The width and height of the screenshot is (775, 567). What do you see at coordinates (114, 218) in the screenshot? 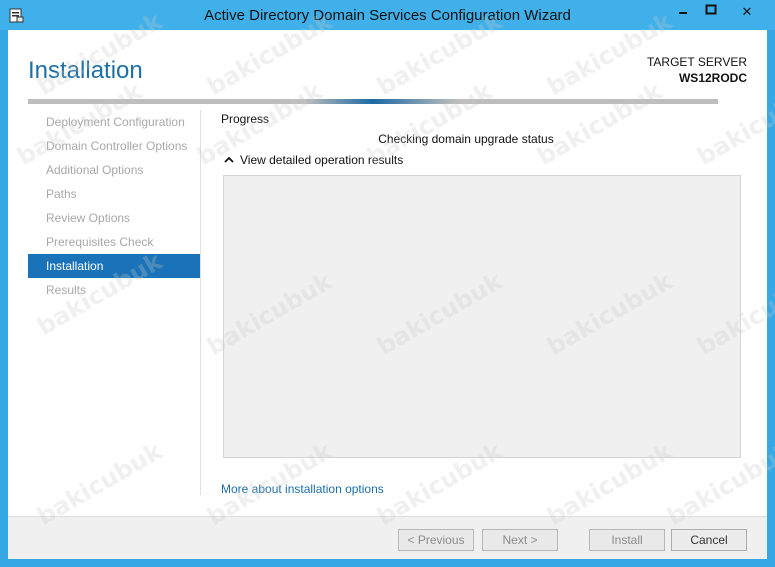
I see `sidebar-item-review-options: Review Options` at bounding box center [114, 218].